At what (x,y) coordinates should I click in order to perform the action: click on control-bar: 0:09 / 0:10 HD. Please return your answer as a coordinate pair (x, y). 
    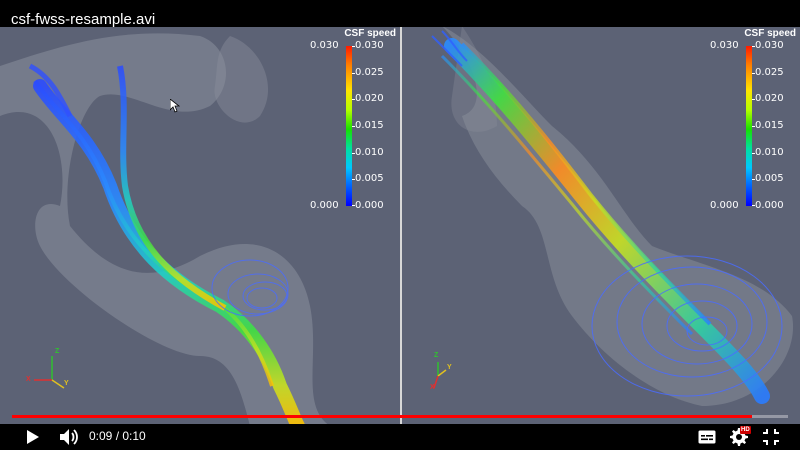
    Looking at the image, I should click on (400, 437).